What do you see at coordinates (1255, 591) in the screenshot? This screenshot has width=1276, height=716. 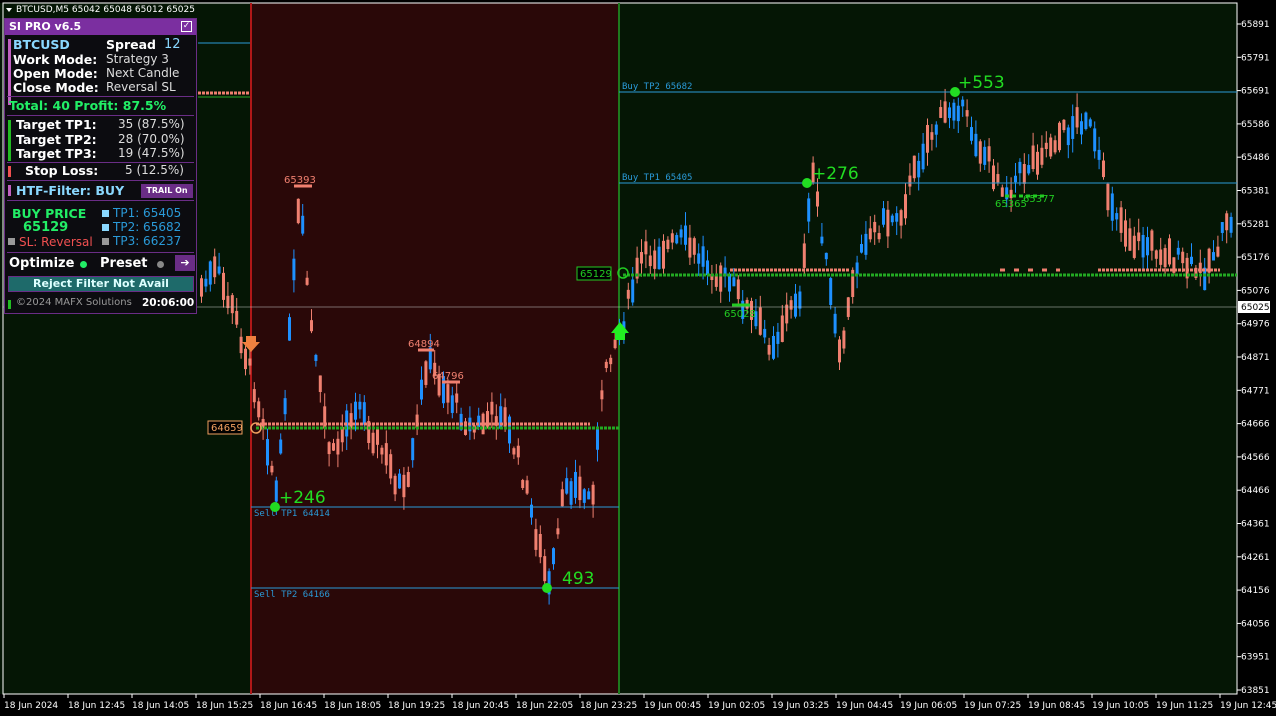 I see `price-tick-label: 64156` at bounding box center [1255, 591].